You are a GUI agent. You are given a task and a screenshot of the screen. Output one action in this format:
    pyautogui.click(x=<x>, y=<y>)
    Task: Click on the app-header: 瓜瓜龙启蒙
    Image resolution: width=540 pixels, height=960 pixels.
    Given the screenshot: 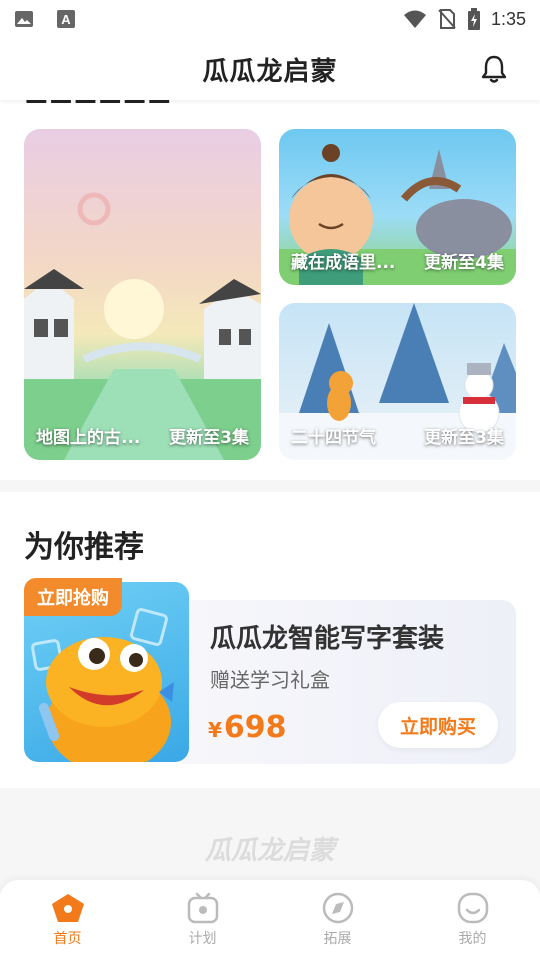 What is the action you would take?
    pyautogui.click(x=270, y=69)
    